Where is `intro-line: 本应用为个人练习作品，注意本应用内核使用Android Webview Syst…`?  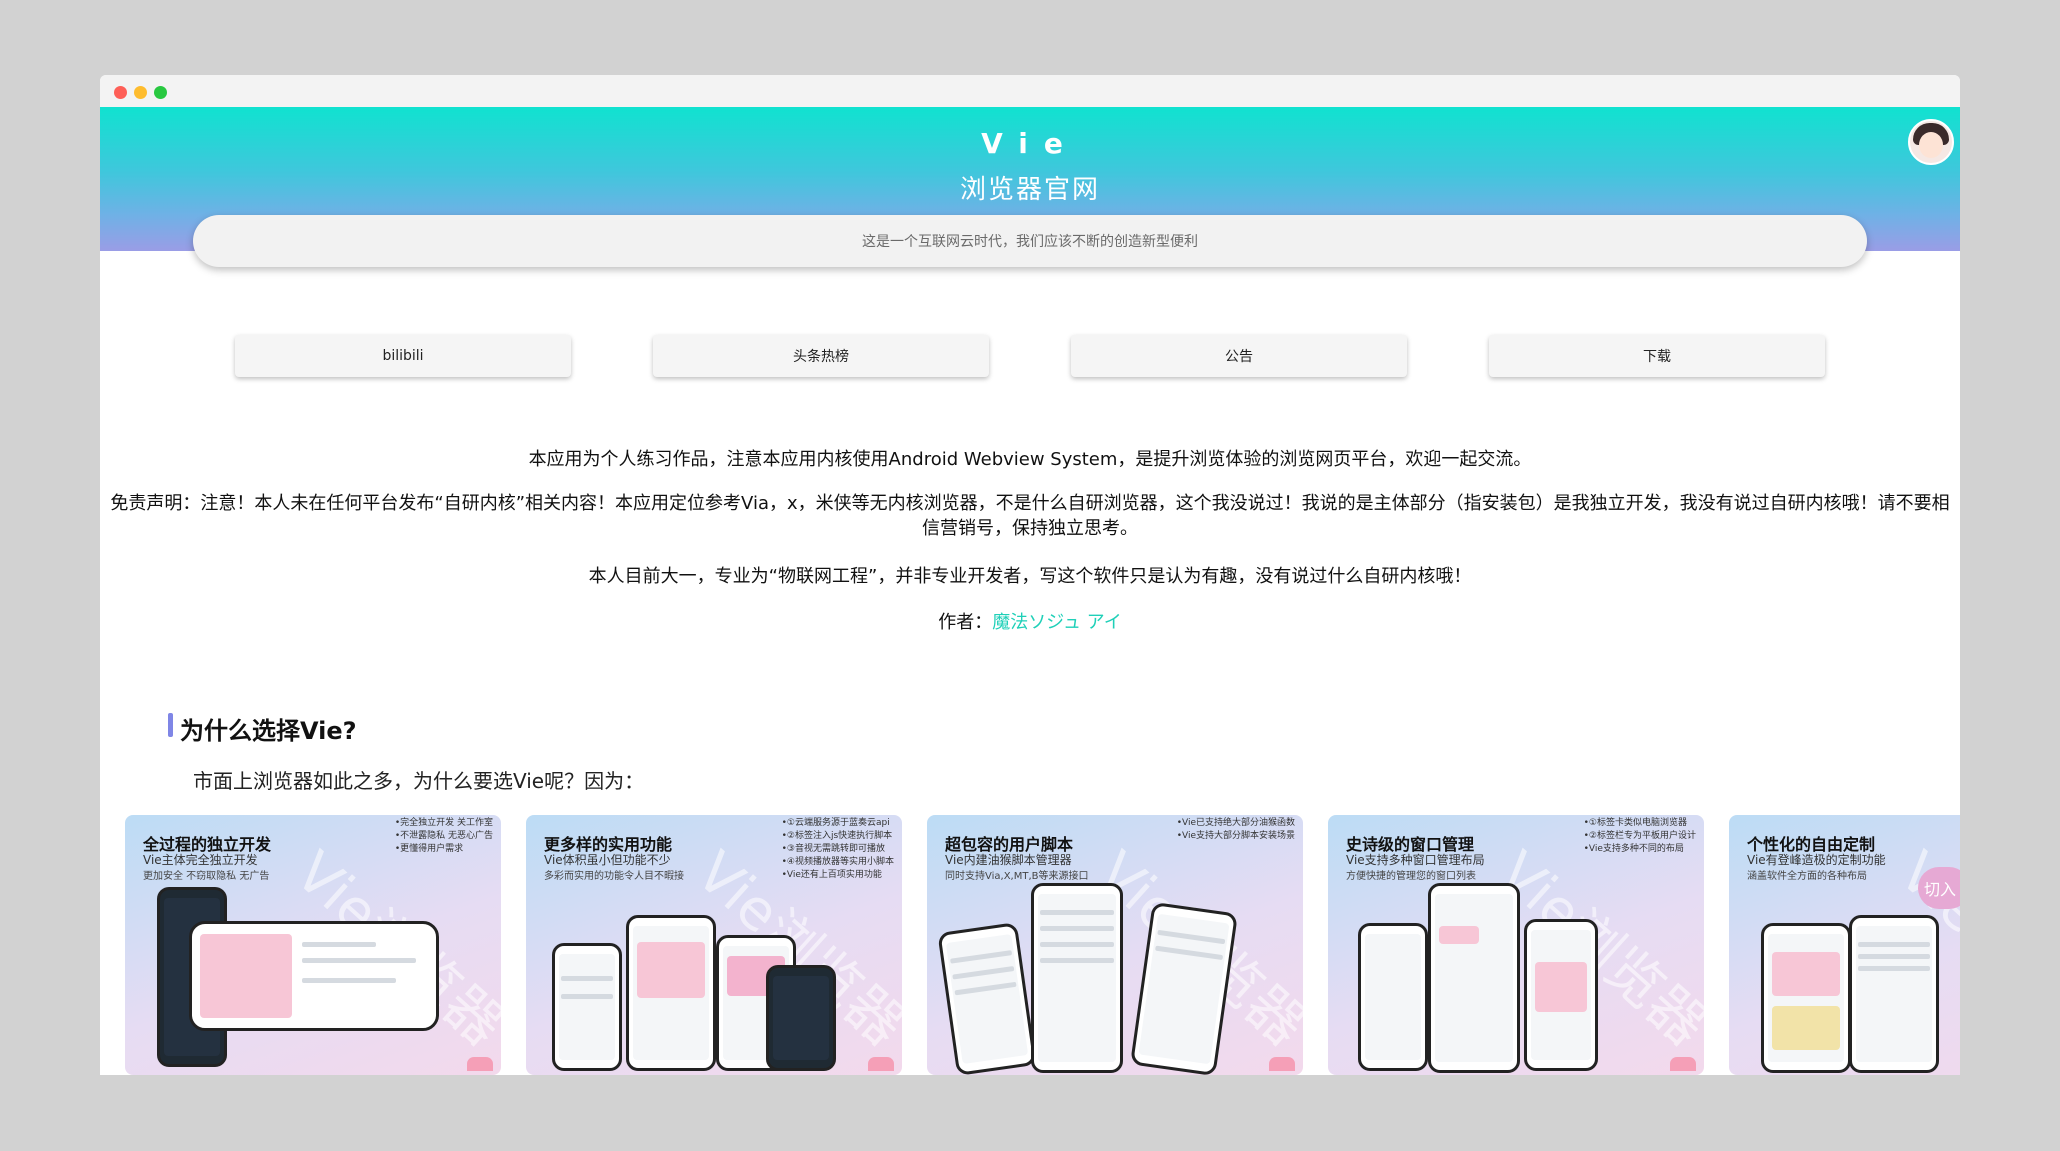
intro-line: 本应用为个人练习作品，注意本应用内核使用Android Webview Syst… is located at coordinates (1030, 459).